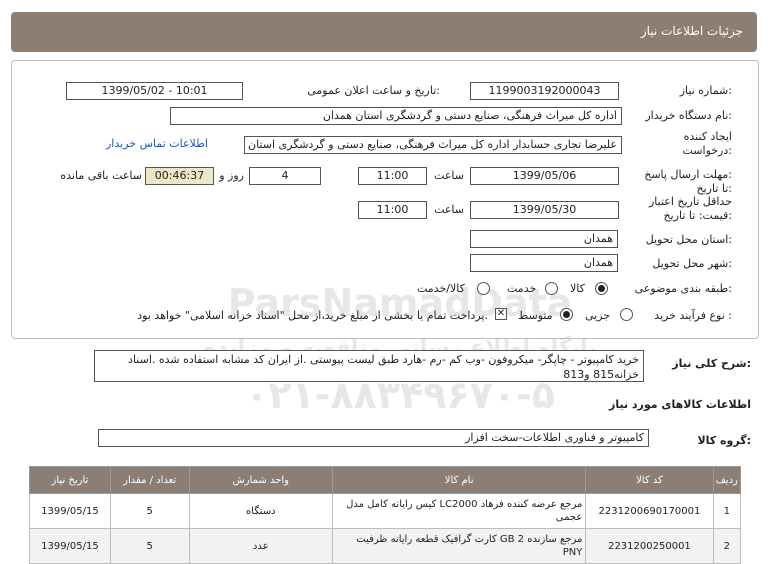  What do you see at coordinates (692, 263) in the screenshot?
I see `city-label: شهر محل تحویل:` at bounding box center [692, 263].